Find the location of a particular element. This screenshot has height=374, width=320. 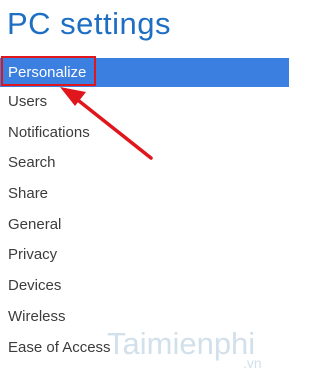

menu-item-share: Share is located at coordinates (144, 194).